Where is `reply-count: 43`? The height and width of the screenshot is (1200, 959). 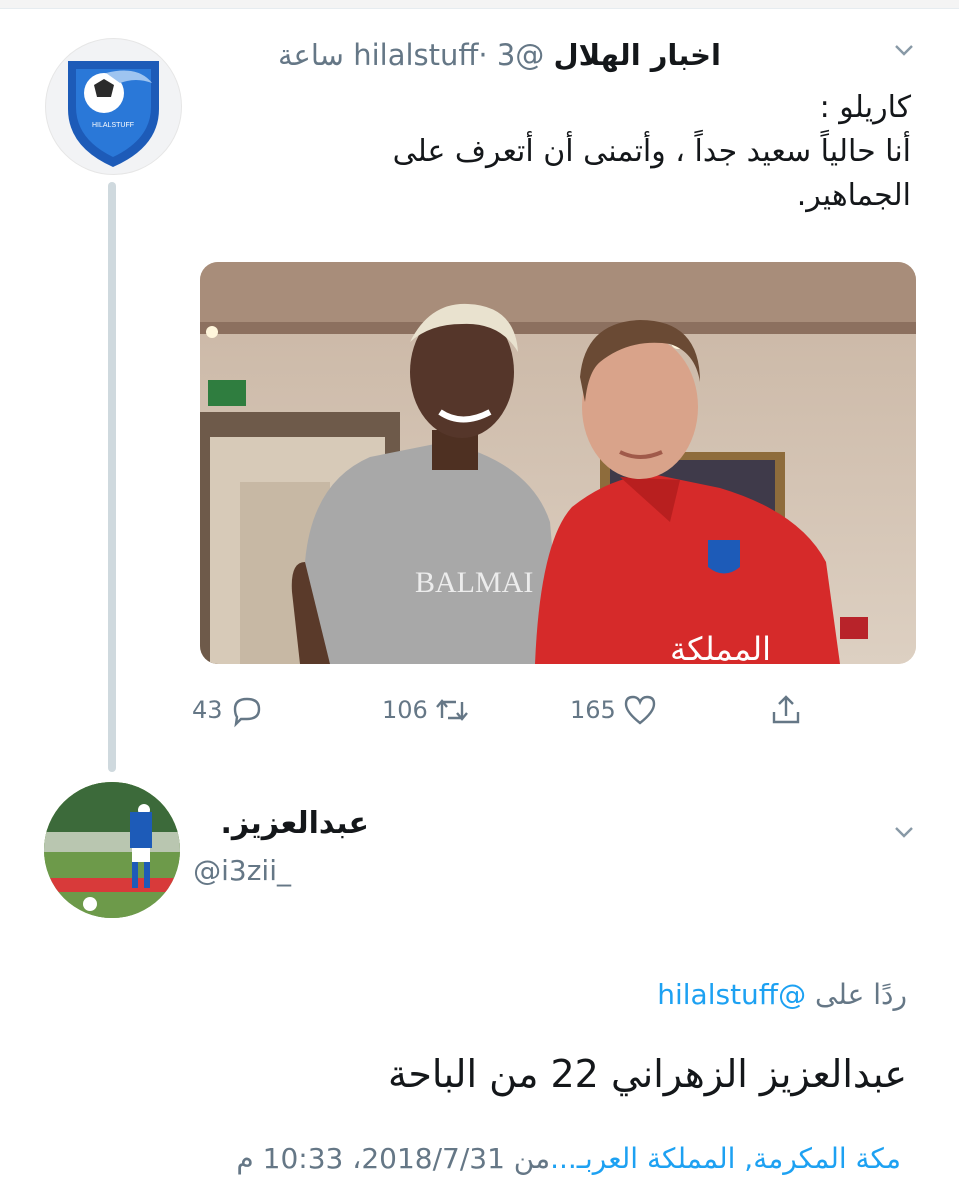 reply-count: 43 is located at coordinates (207, 710).